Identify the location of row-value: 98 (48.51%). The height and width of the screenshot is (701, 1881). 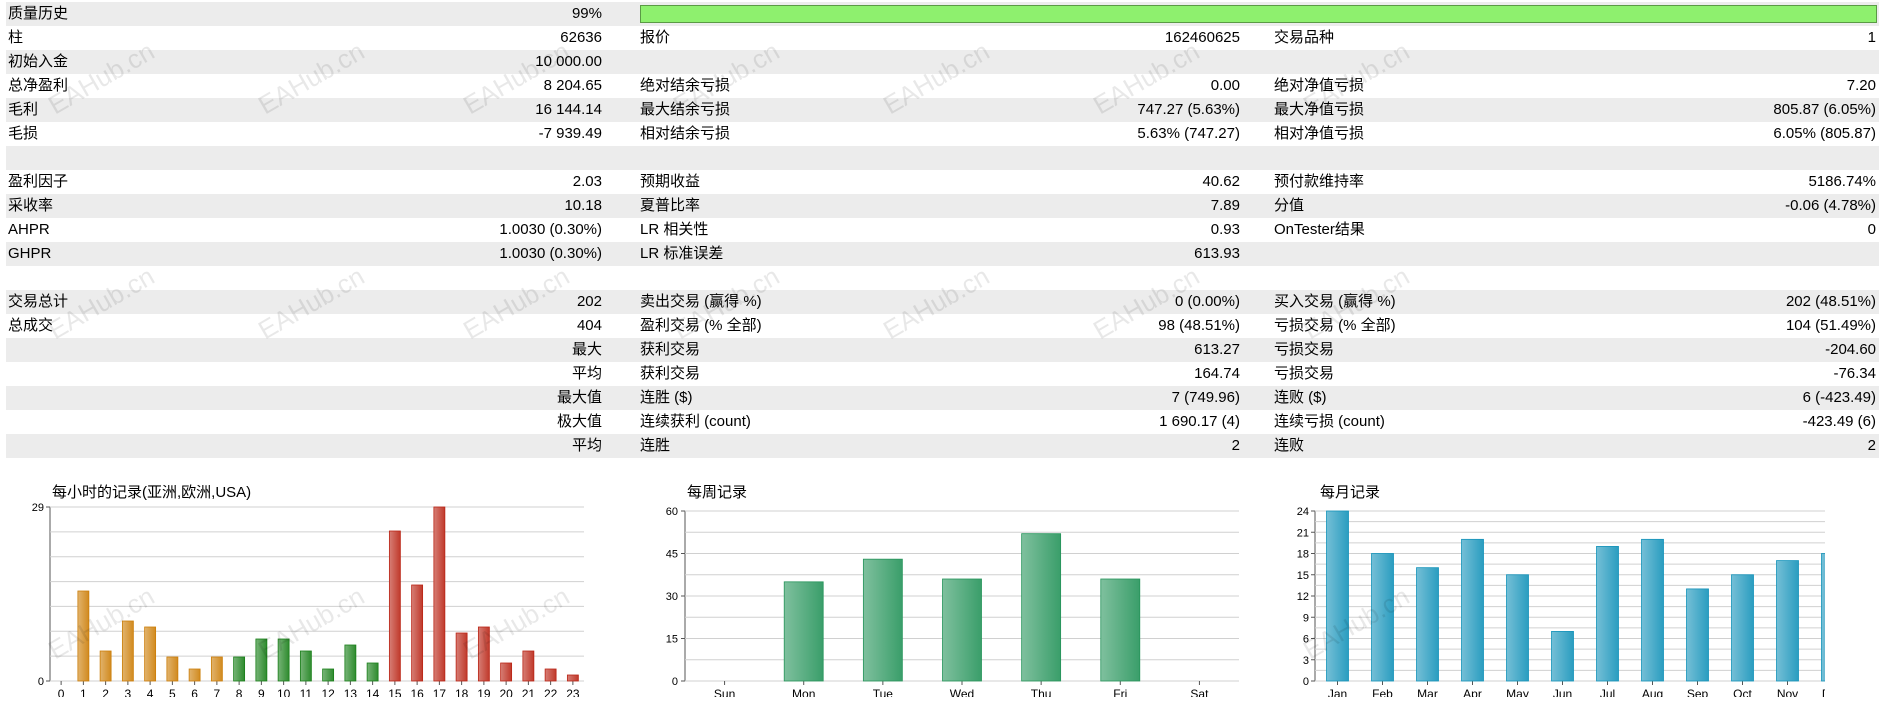
(1199, 325).